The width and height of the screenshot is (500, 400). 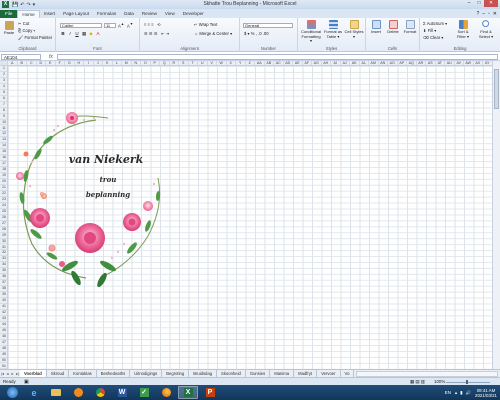 I want to click on sheet-tab-gunsies: Gunsies, so click(x=258, y=373).